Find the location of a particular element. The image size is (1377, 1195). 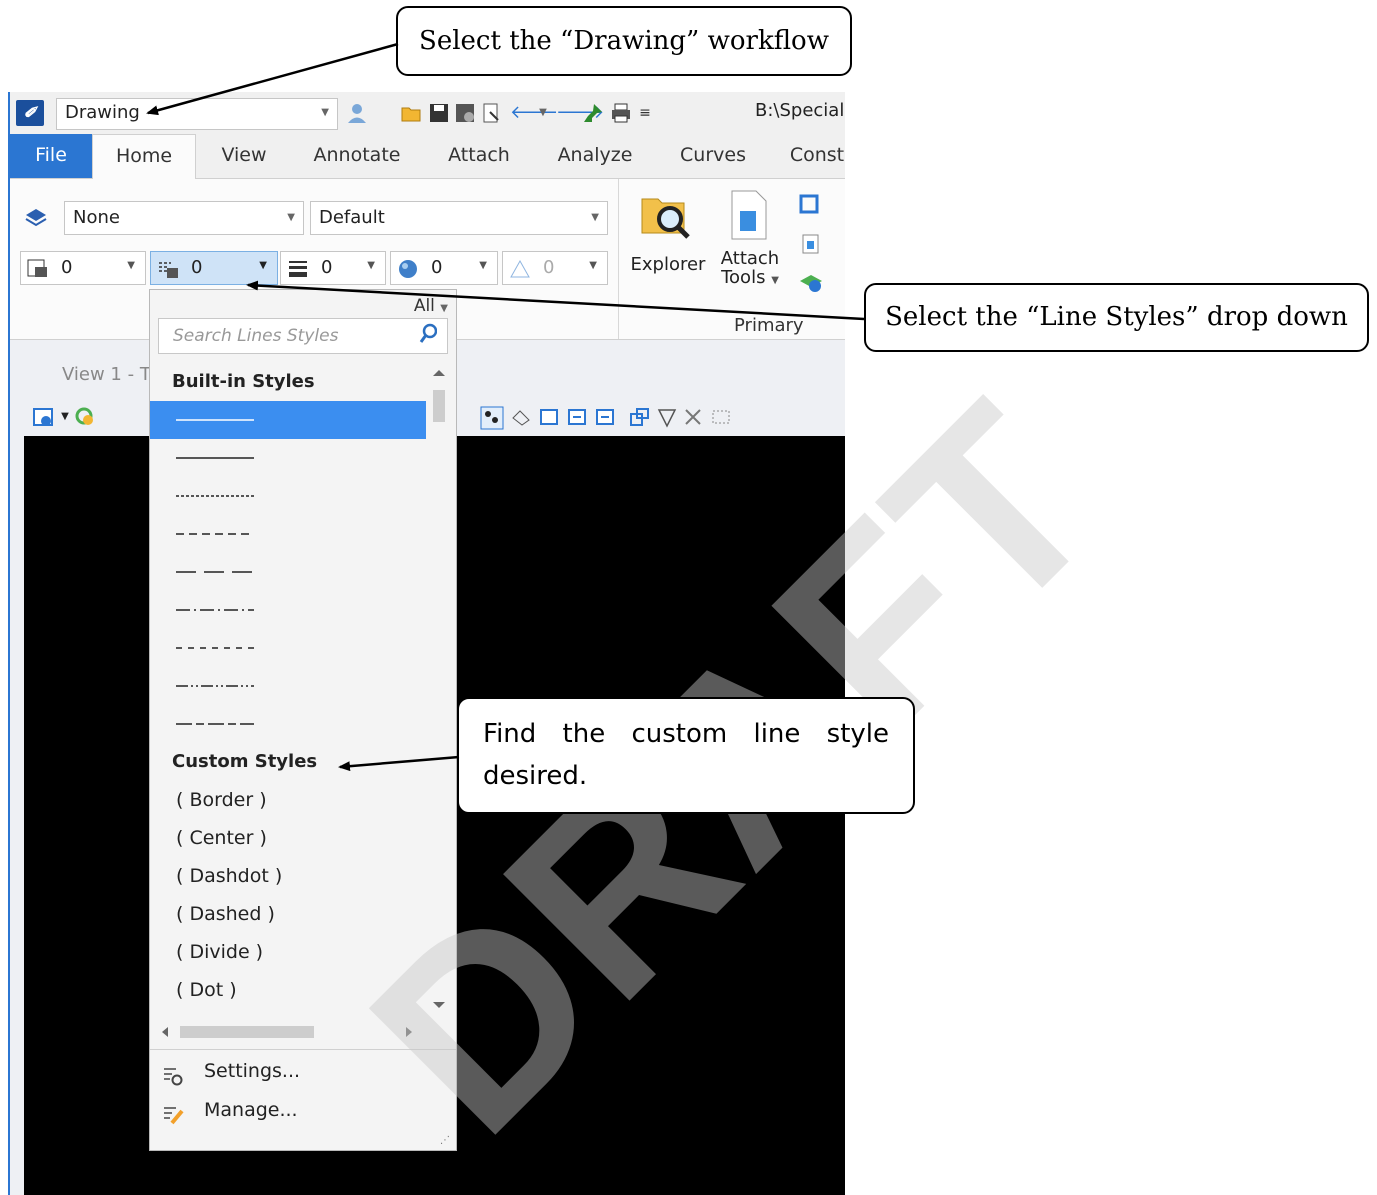

arrow-to-custom-styles is located at coordinates (399, 763).